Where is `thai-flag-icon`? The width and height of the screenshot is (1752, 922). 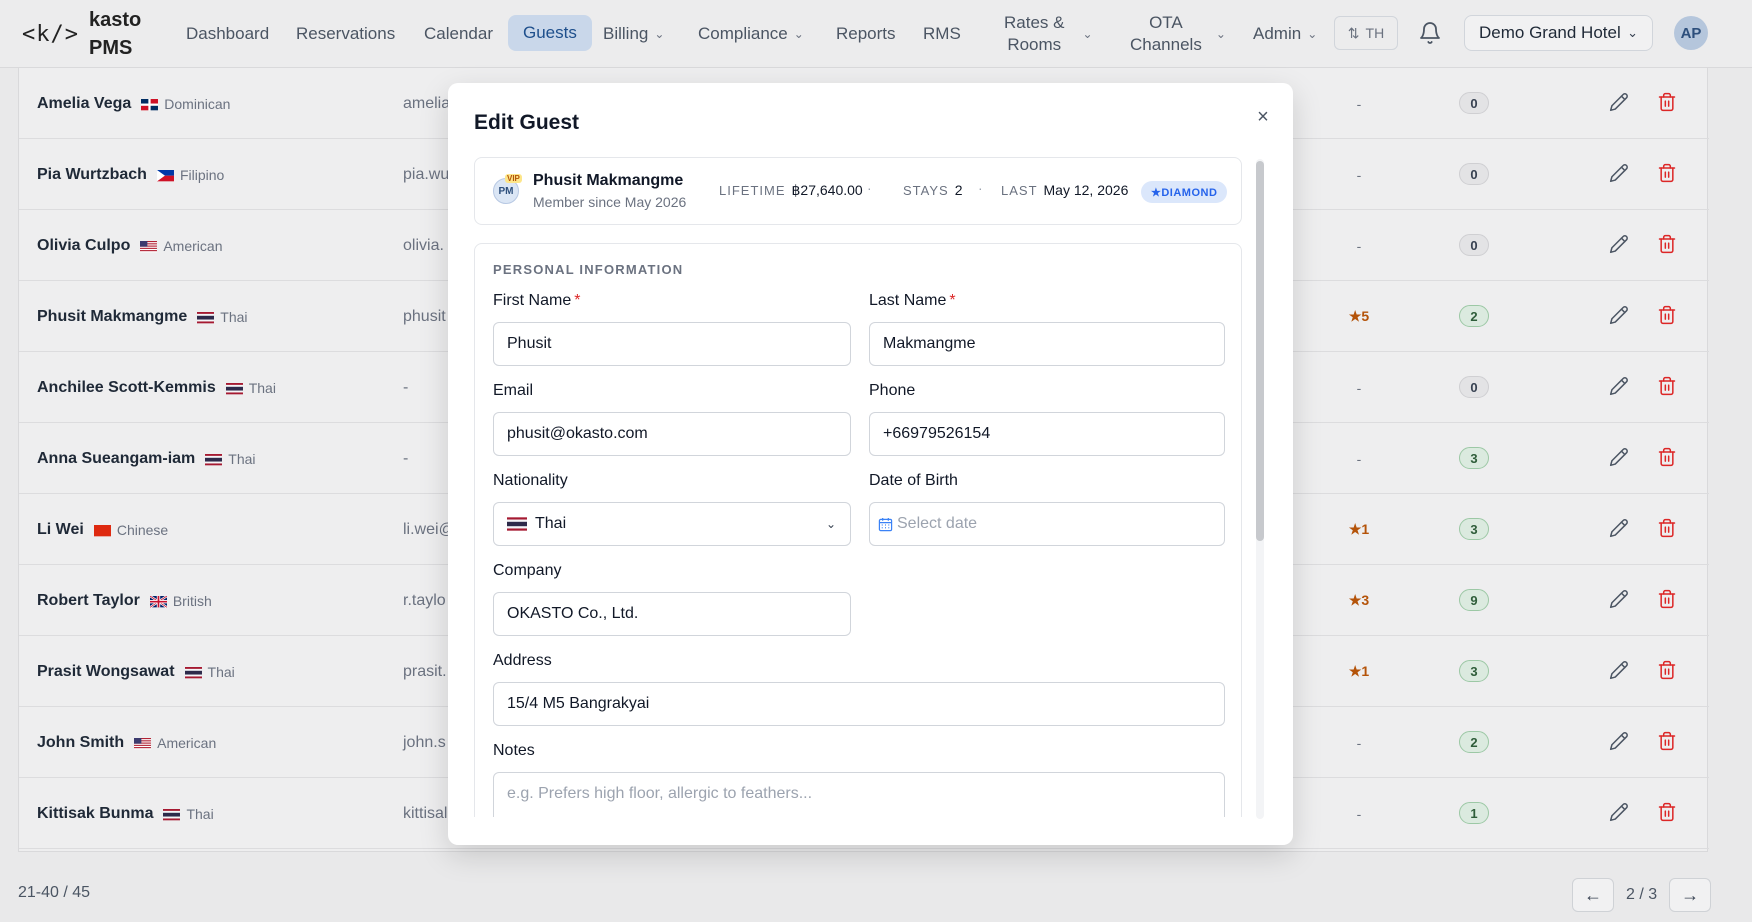 thai-flag-icon is located at coordinates (517, 524).